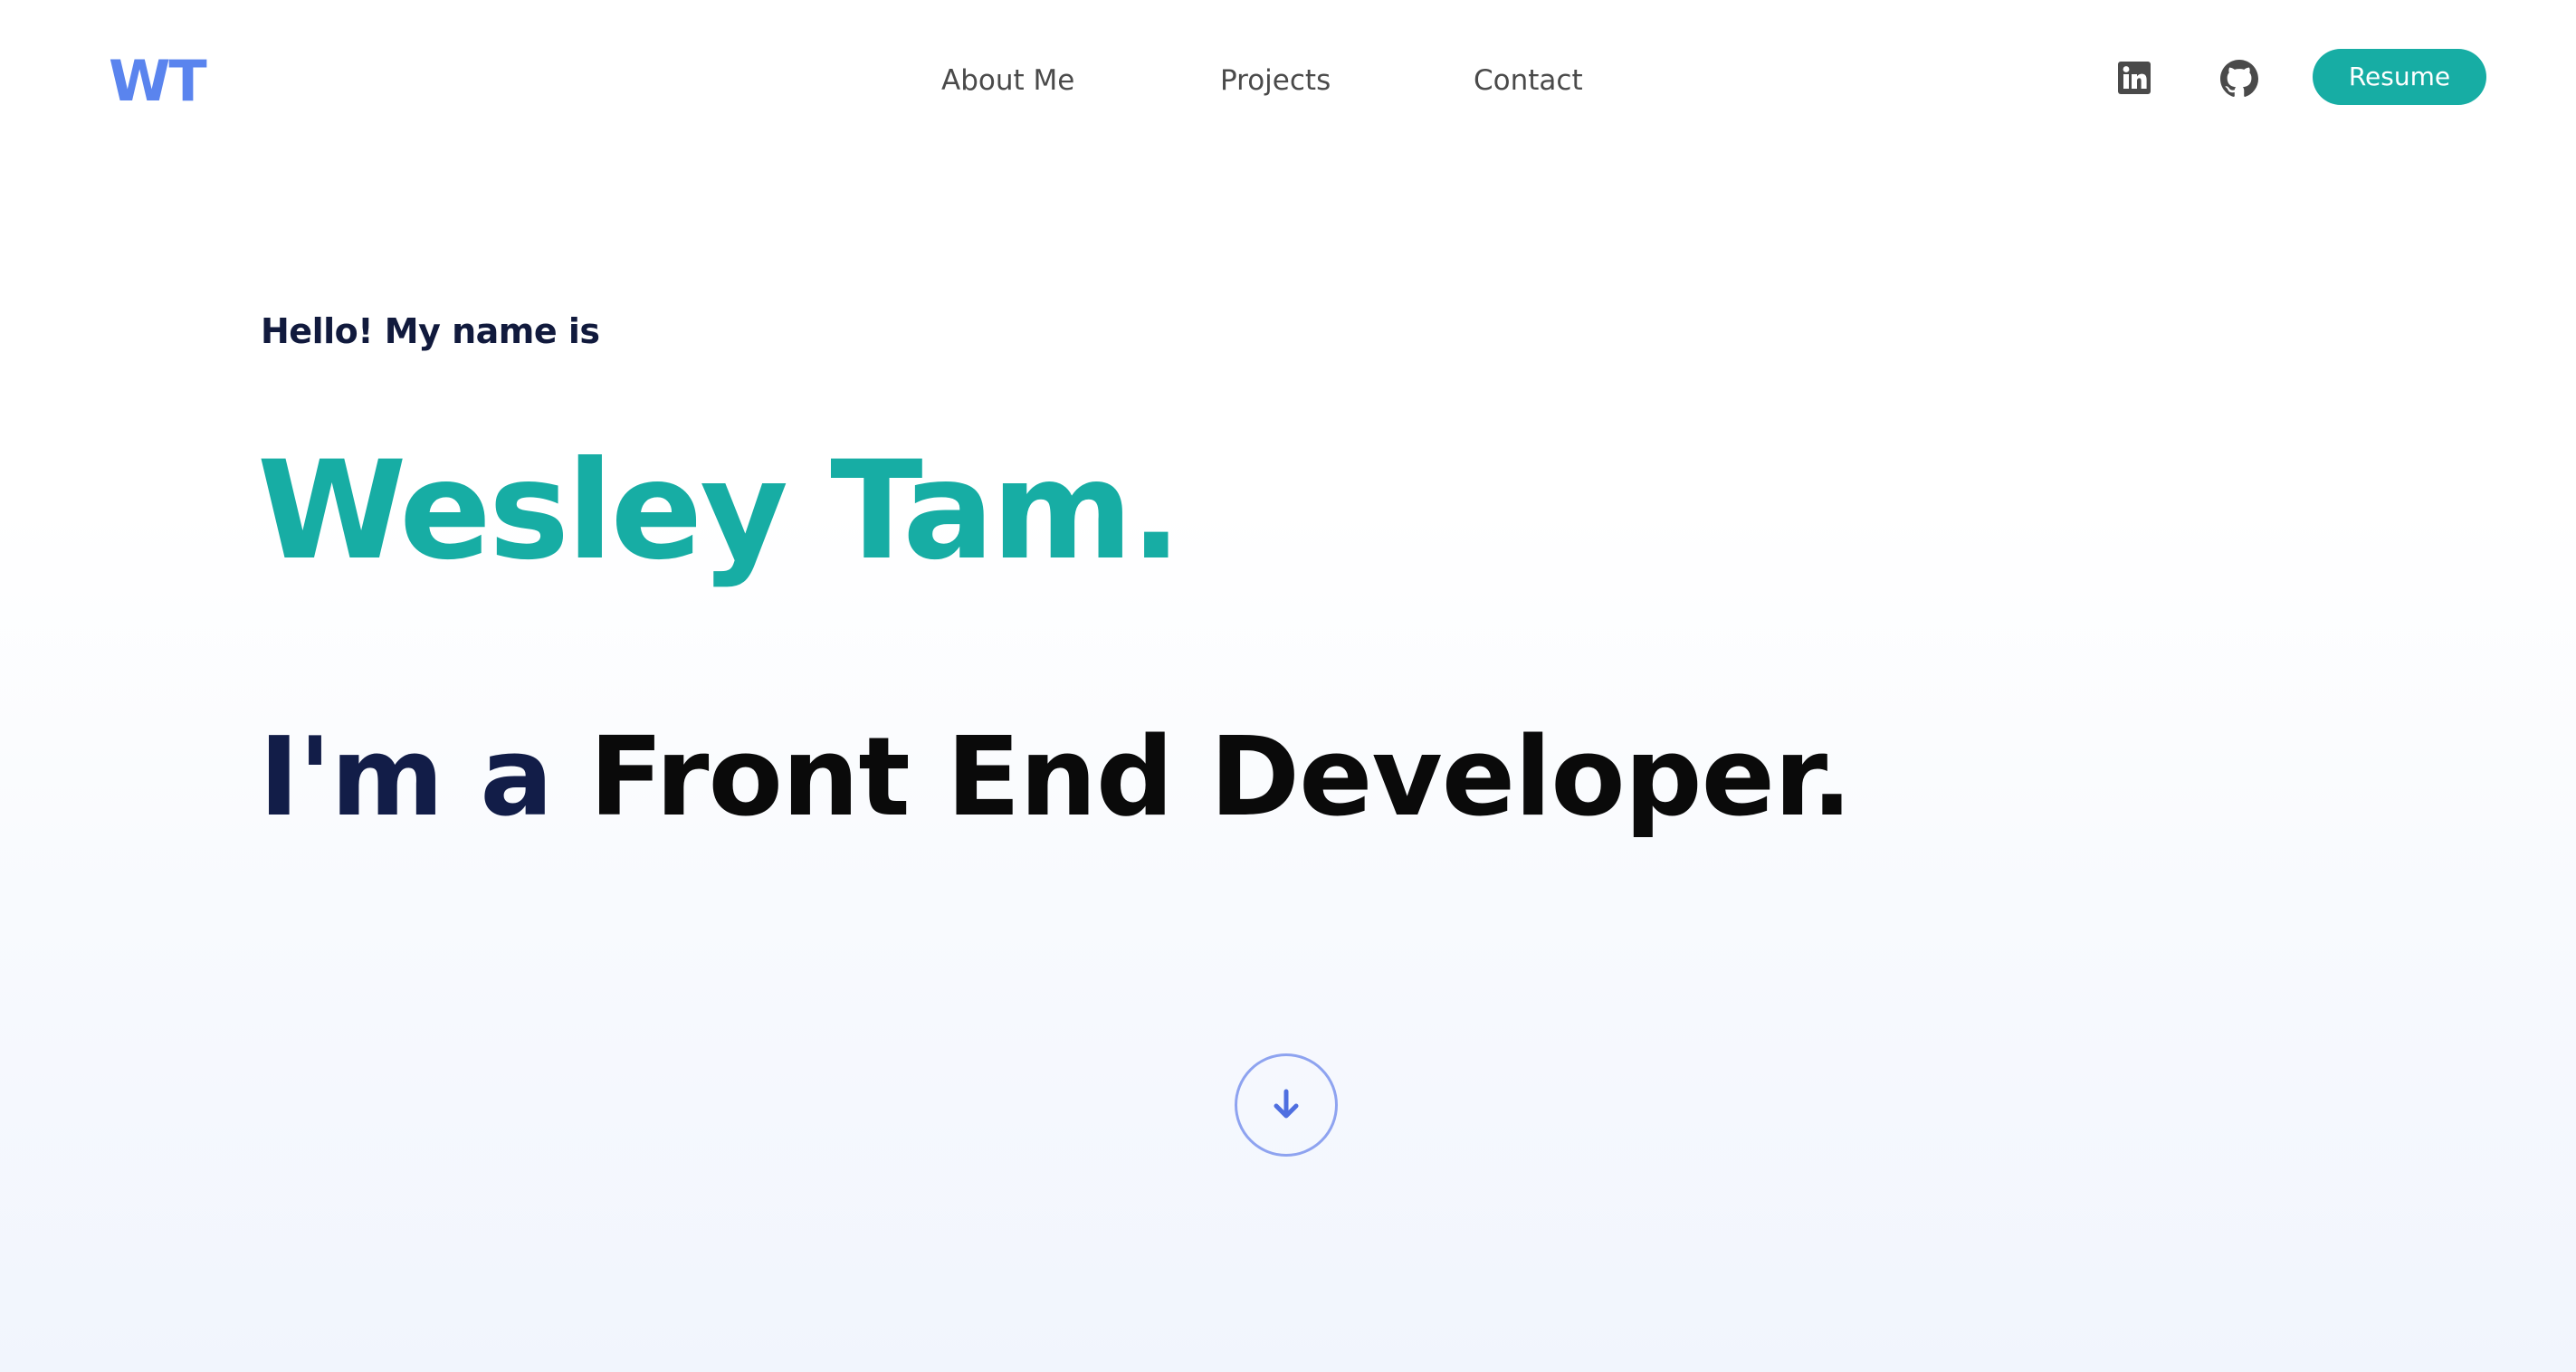 Image resolution: width=2576 pixels, height=1372 pixels. What do you see at coordinates (406, 778) in the screenshot?
I see `role-prefix: I'm a` at bounding box center [406, 778].